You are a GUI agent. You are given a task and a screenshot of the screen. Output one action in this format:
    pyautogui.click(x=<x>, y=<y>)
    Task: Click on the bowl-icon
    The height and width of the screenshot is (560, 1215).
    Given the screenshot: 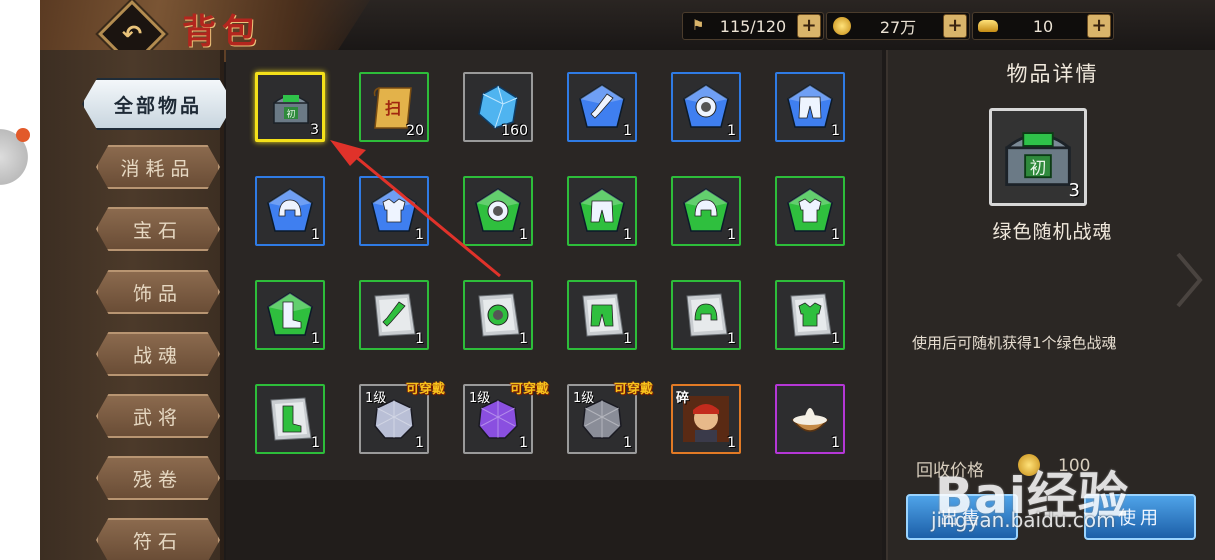 What is the action you would take?
    pyautogui.click(x=810, y=420)
    